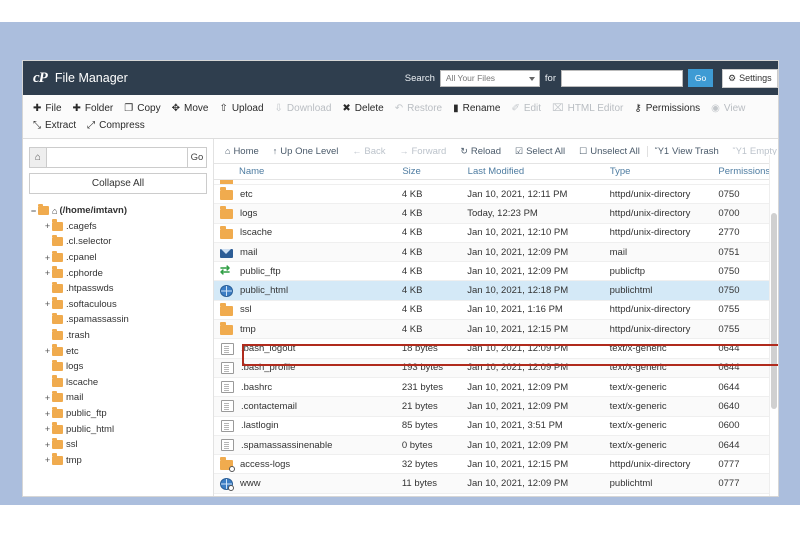 The width and height of the screenshot is (800, 550). What do you see at coordinates (515, 310) in the screenshot?
I see `last-modified: Jan 10, 2021, 1:16 PM` at bounding box center [515, 310].